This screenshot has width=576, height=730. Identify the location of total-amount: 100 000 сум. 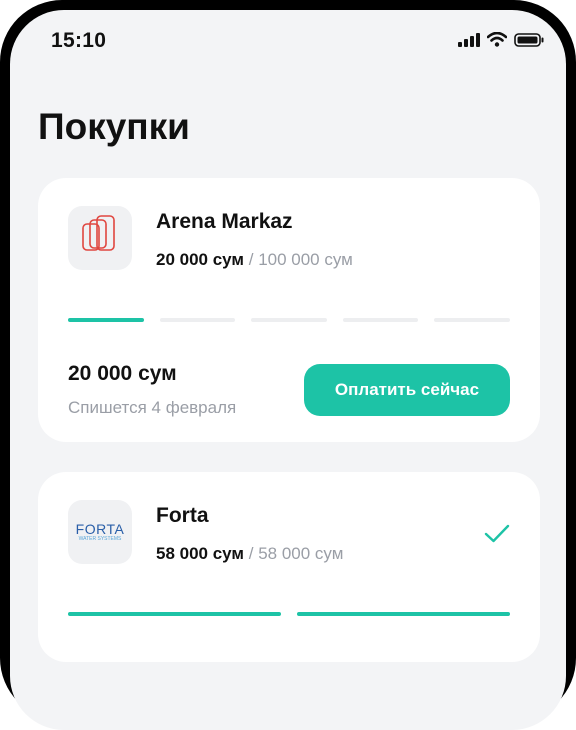
(305, 259).